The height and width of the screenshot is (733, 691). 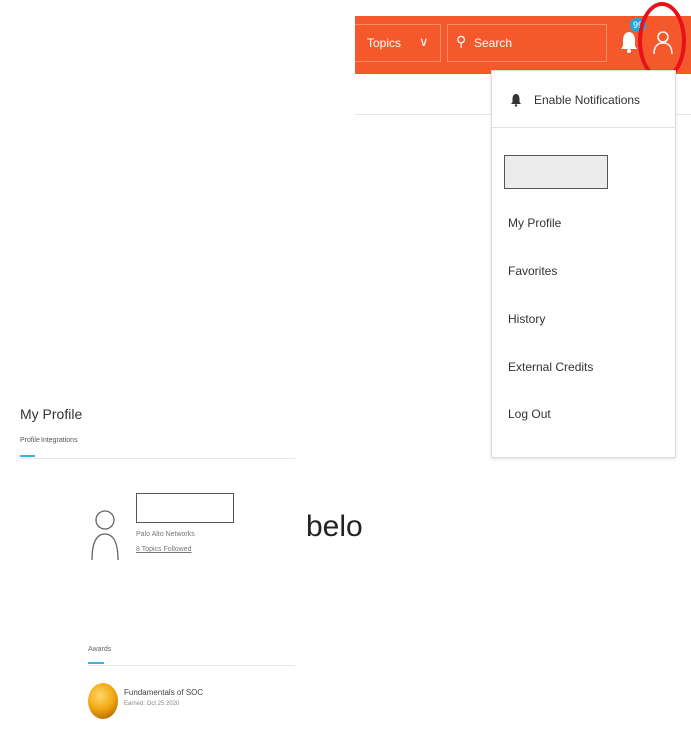 What do you see at coordinates (191, 665) in the screenshot?
I see `awards-divider` at bounding box center [191, 665].